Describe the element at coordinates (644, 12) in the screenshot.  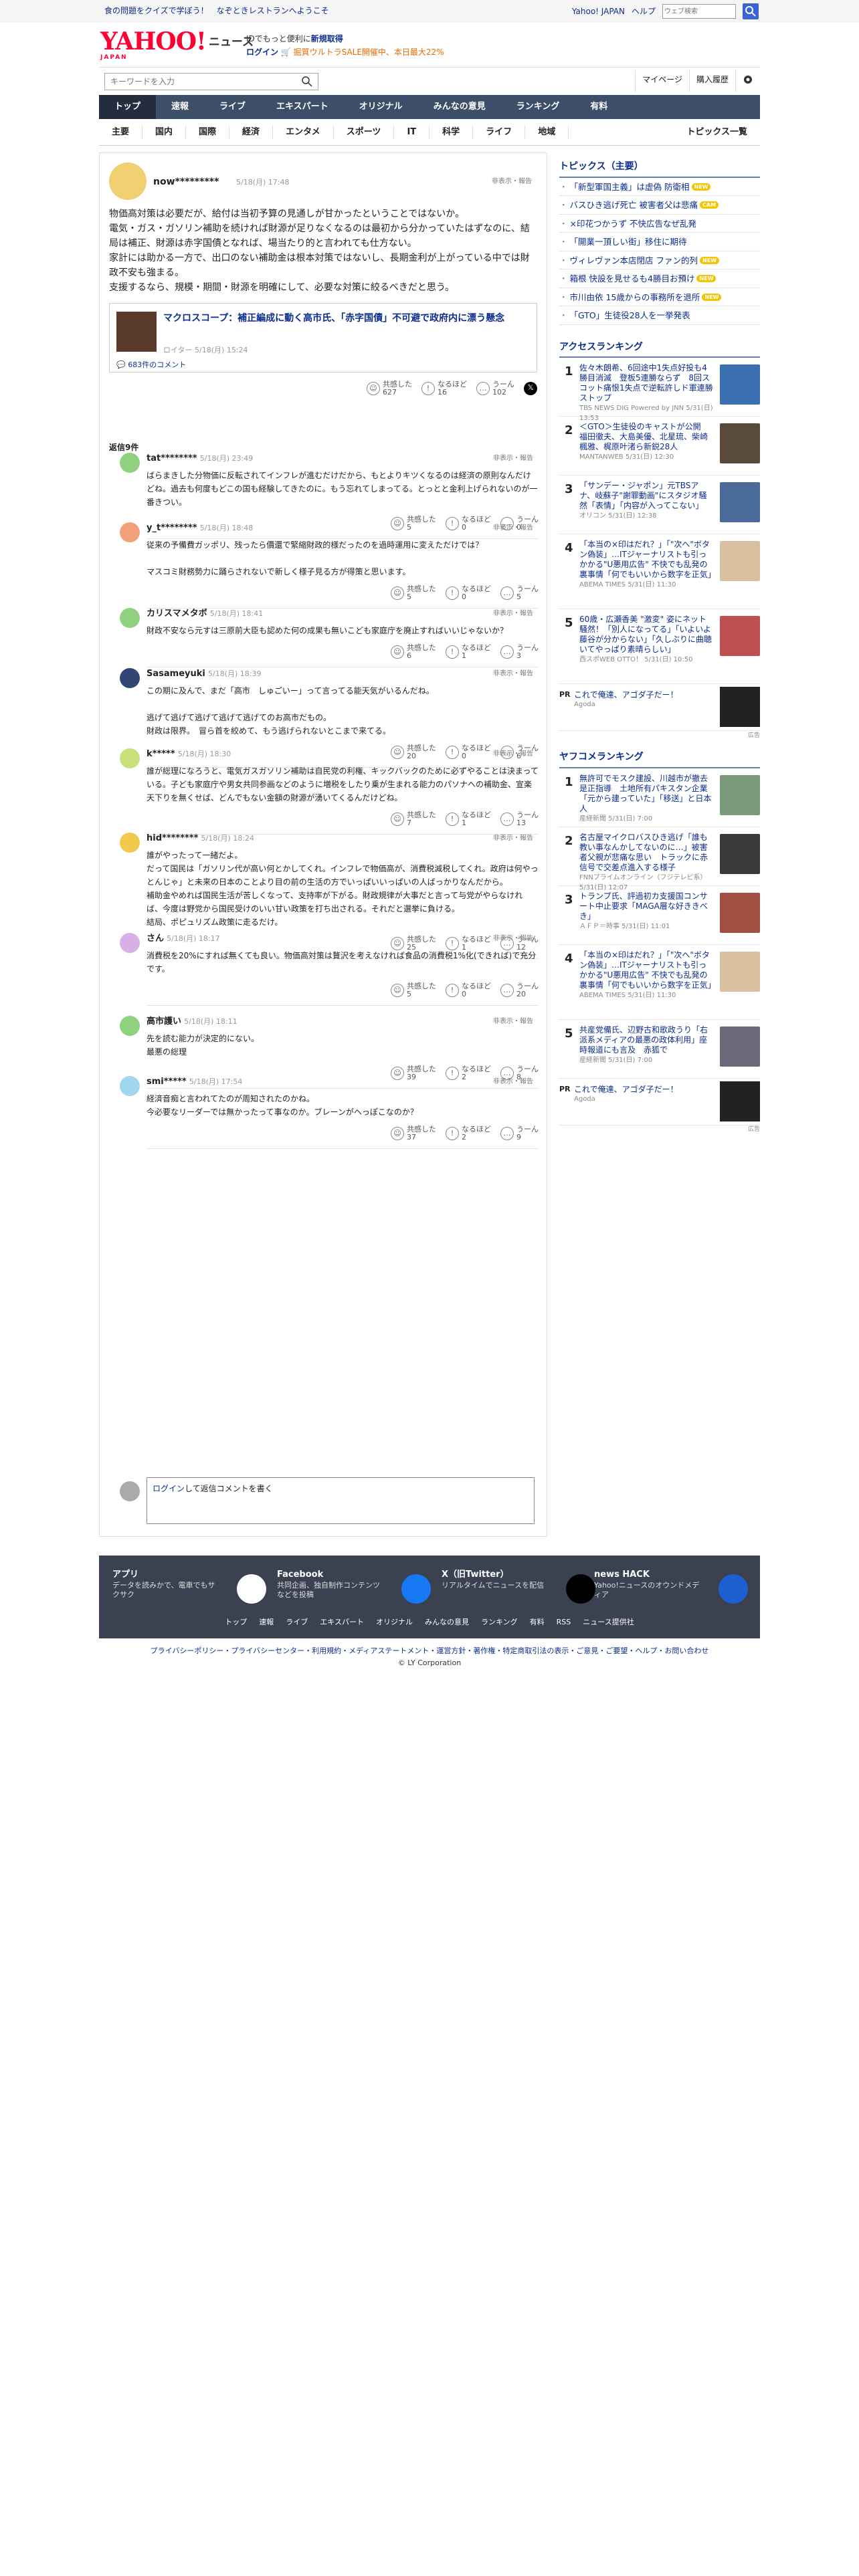
I see `help-link: ヘルプ` at that location.